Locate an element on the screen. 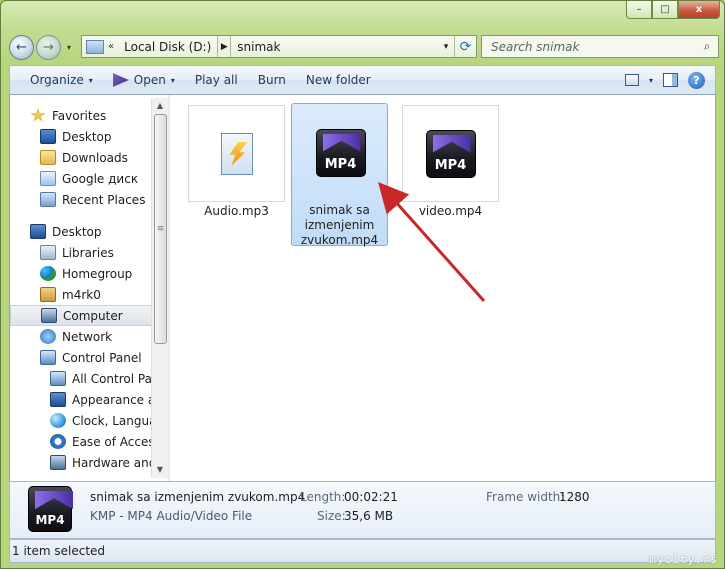 This screenshot has height=569, width=725. sidebar-item-label: Appearance an is located at coordinates (117, 399).